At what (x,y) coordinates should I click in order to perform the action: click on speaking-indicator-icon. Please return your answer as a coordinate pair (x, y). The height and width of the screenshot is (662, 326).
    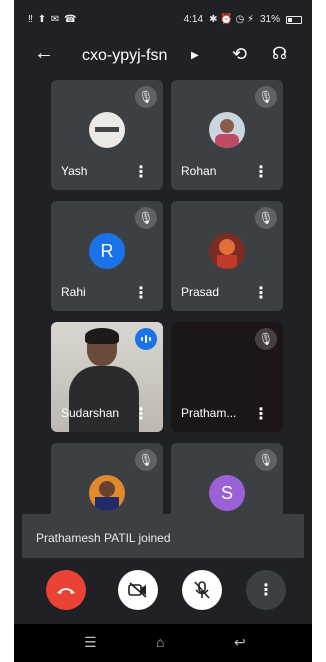
    Looking at the image, I should click on (146, 339).